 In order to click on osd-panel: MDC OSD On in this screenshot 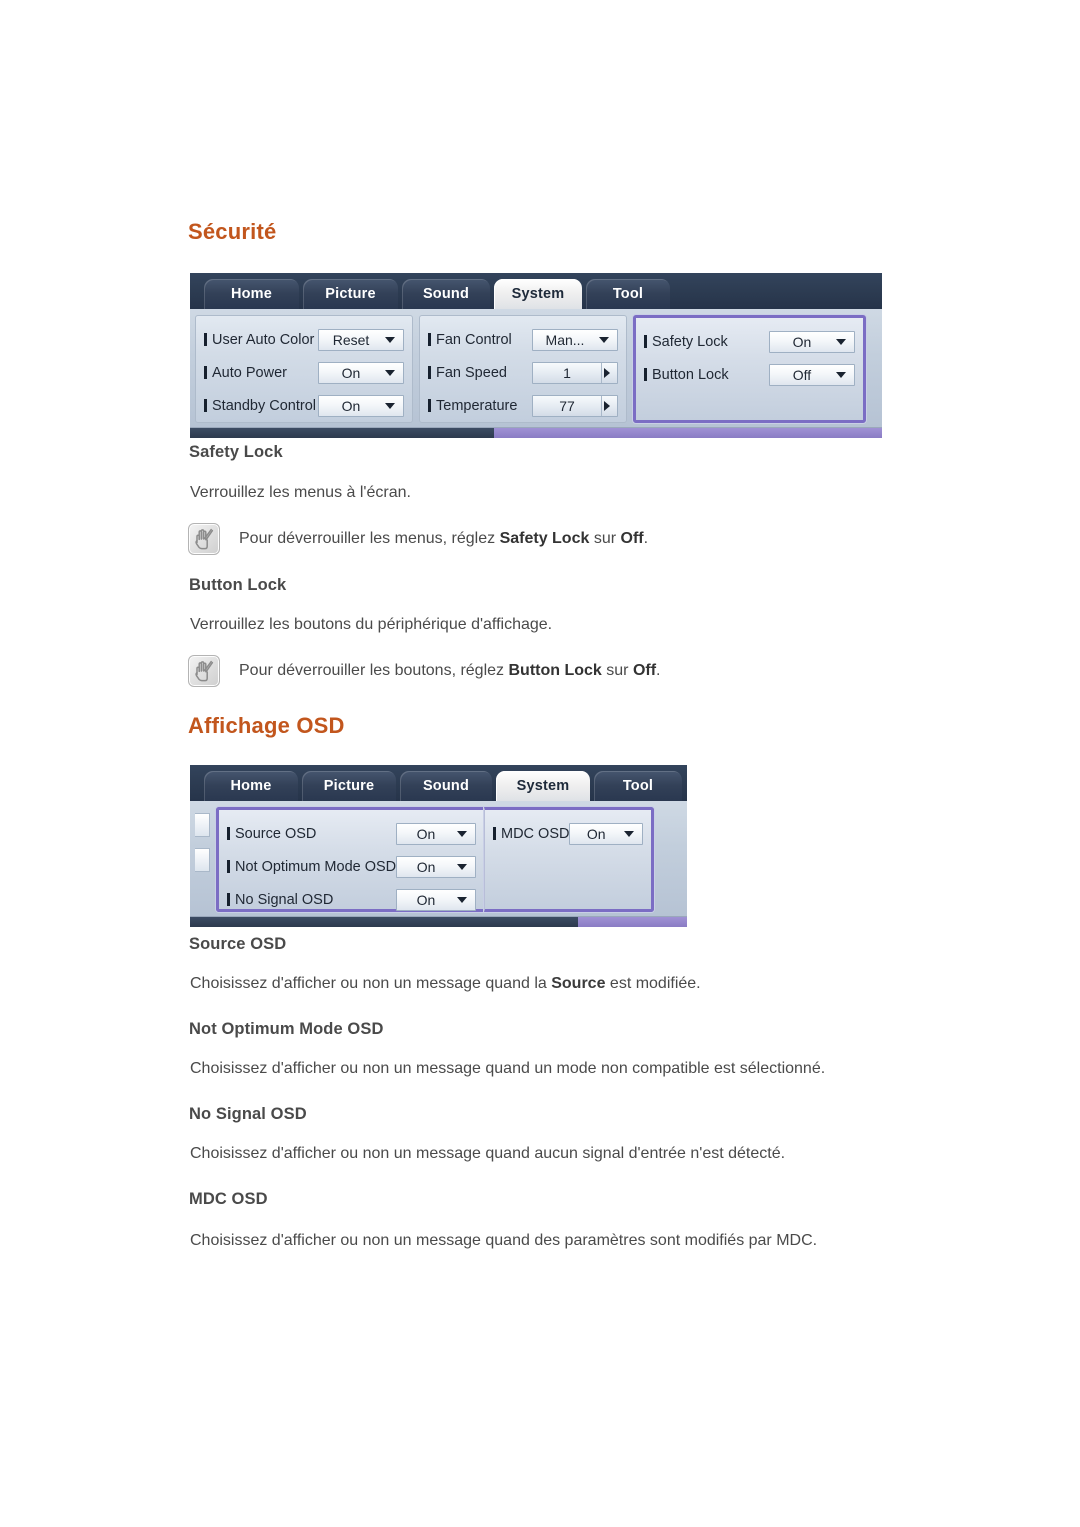, I will do `click(569, 859)`.